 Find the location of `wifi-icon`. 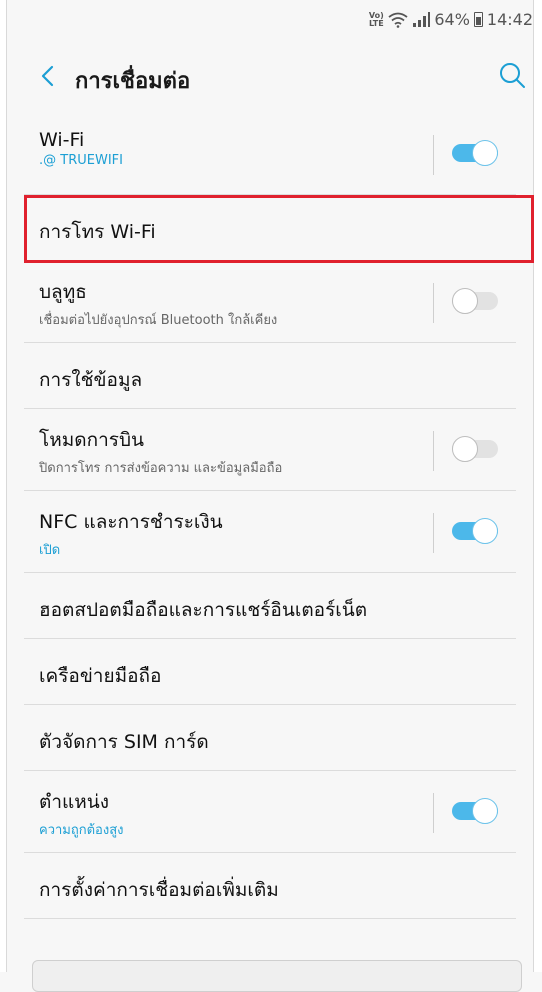

wifi-icon is located at coordinates (398, 20).